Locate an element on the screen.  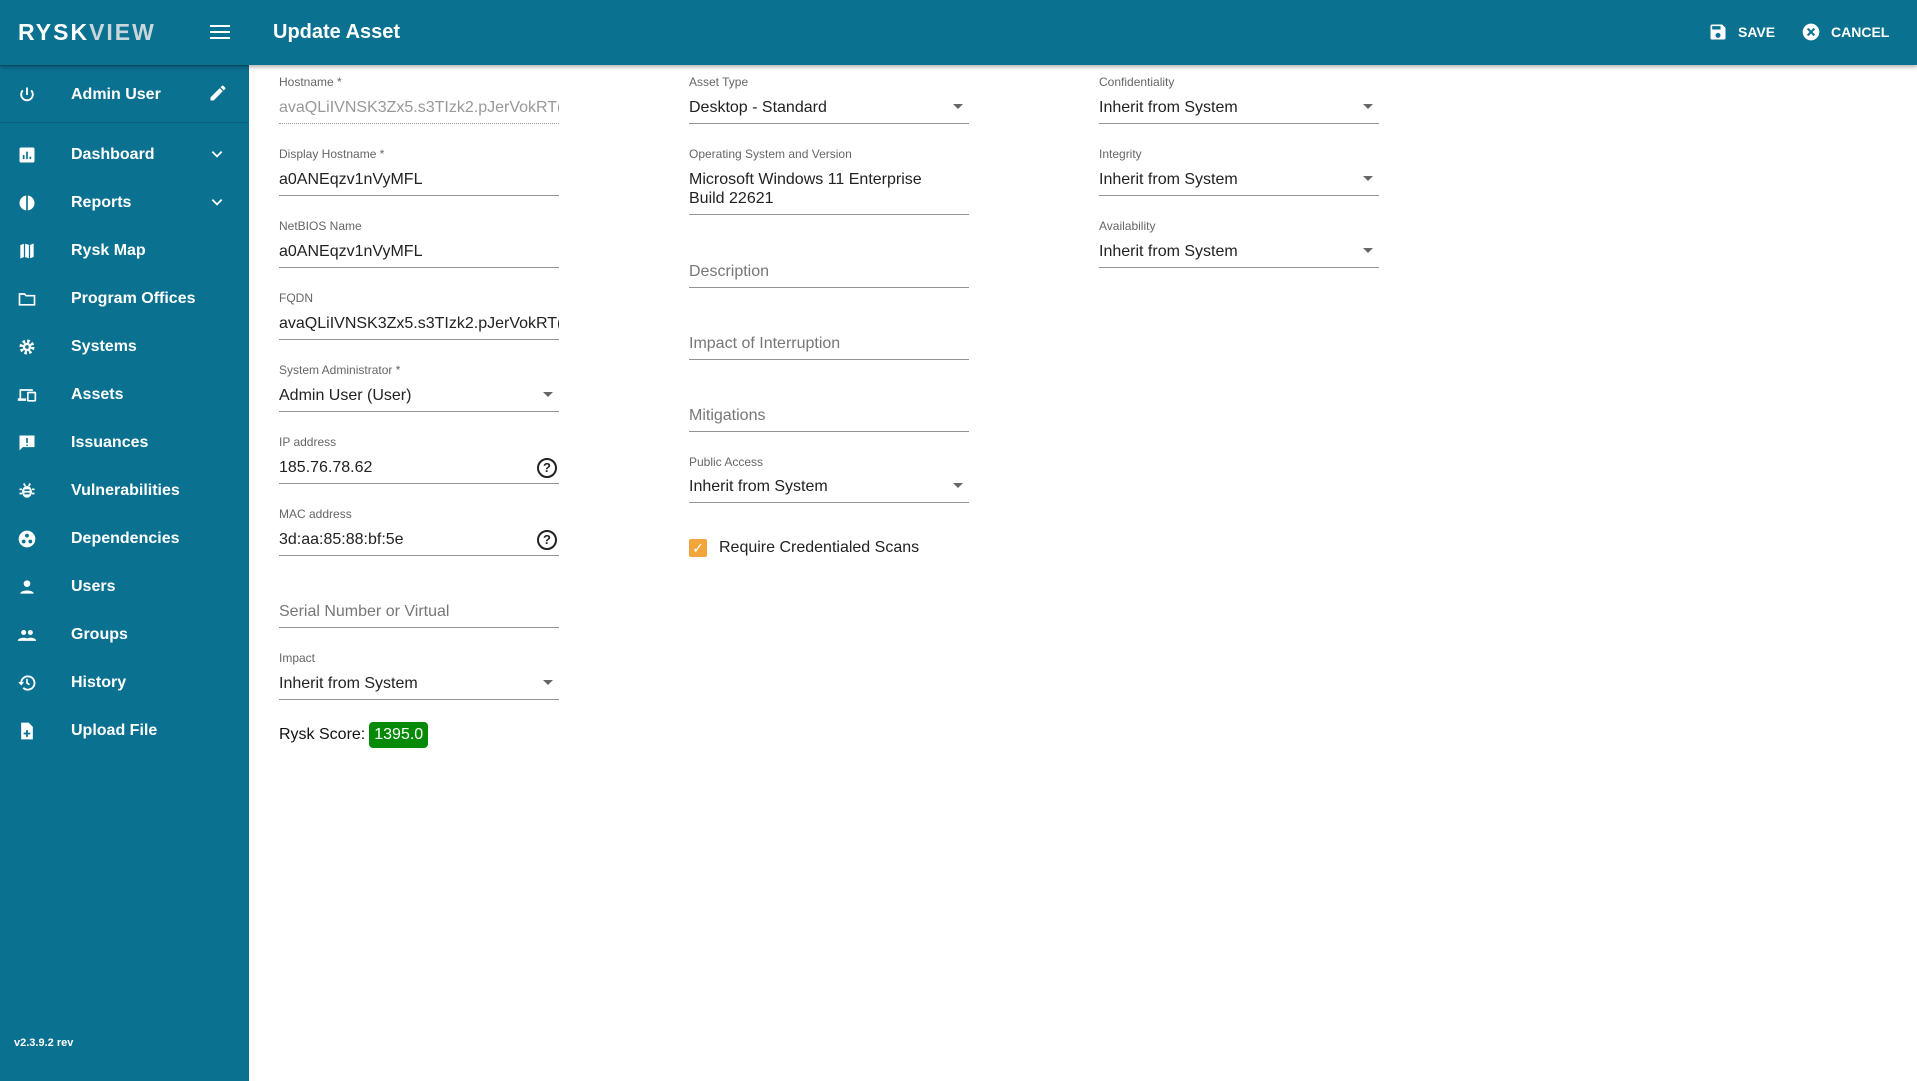
ip-field: IP address 185.76.78.62? is located at coordinates (419, 459).